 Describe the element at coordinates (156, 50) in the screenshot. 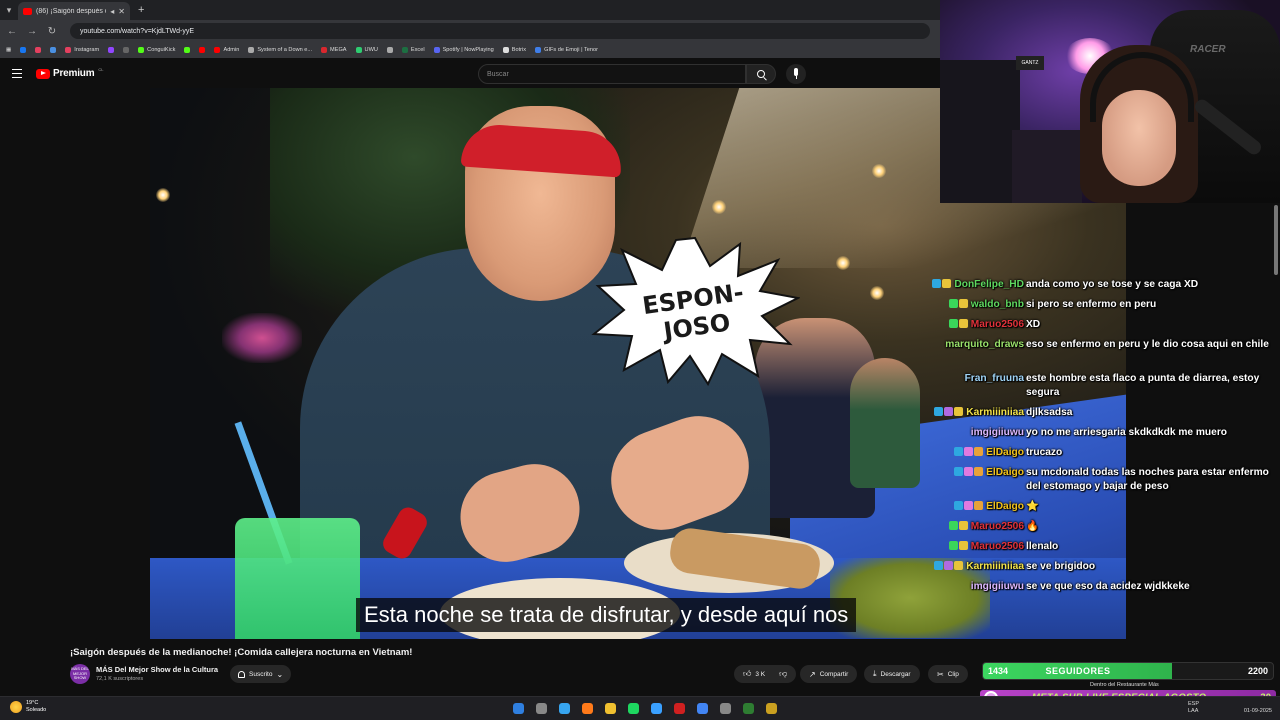

I see `bookmark-item: ConguiKick` at that location.